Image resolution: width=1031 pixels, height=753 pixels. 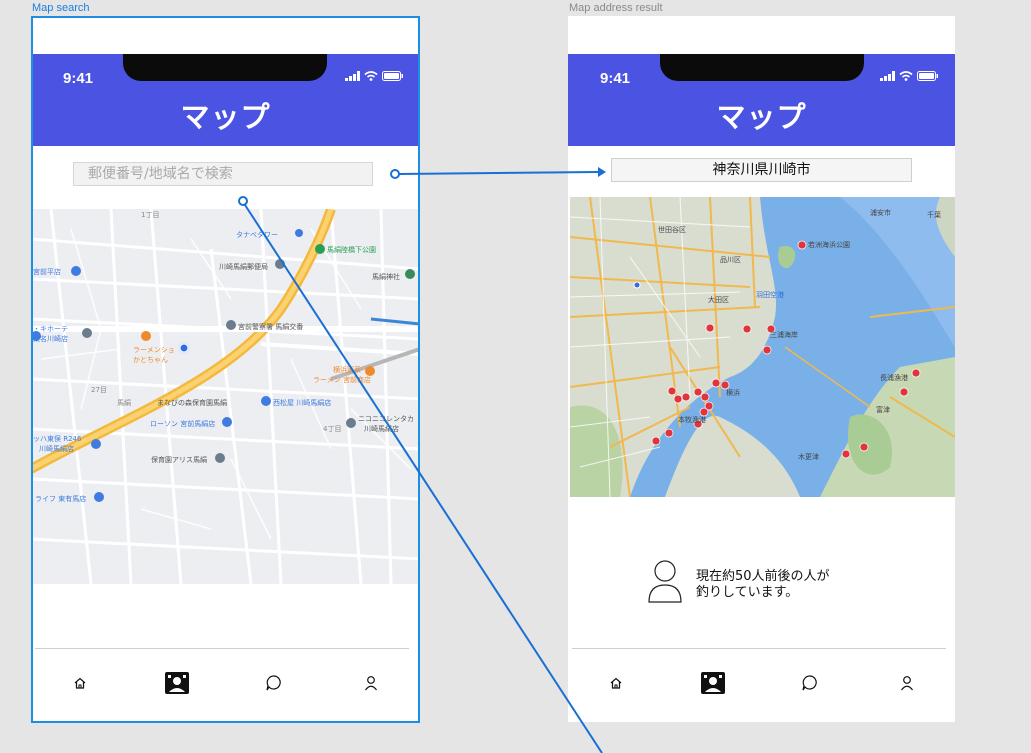 I want to click on map-label: 保育園アリス馬絹, so click(x=179, y=459).